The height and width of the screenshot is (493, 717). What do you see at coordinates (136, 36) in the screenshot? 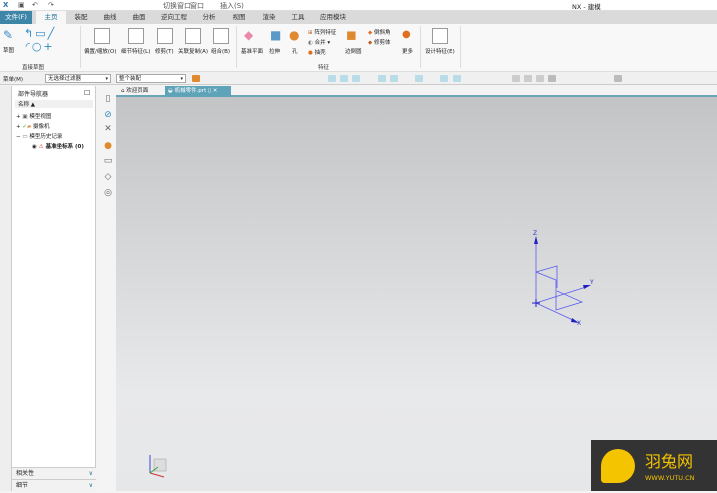
I see `detail-feature-icon` at bounding box center [136, 36].